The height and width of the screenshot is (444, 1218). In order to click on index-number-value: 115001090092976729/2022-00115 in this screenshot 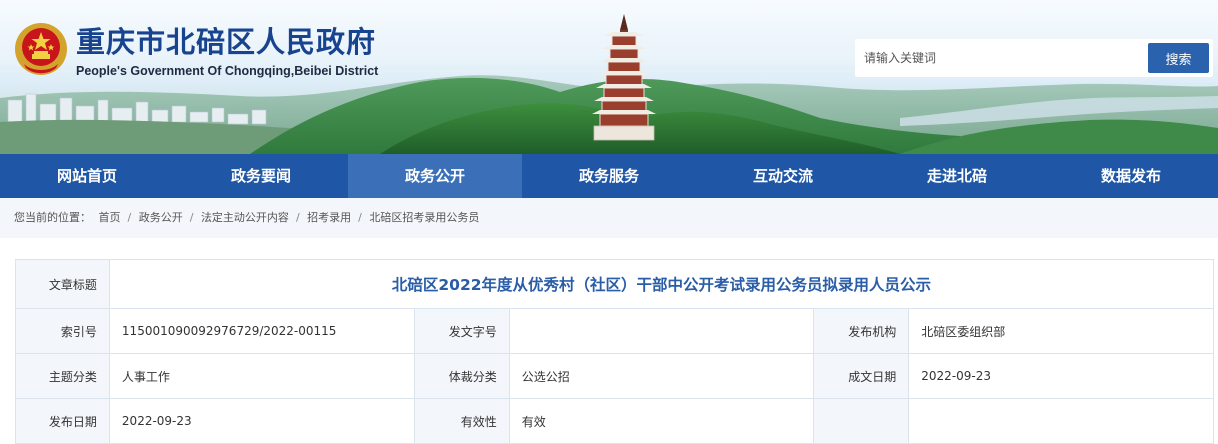, I will do `click(261, 331)`.